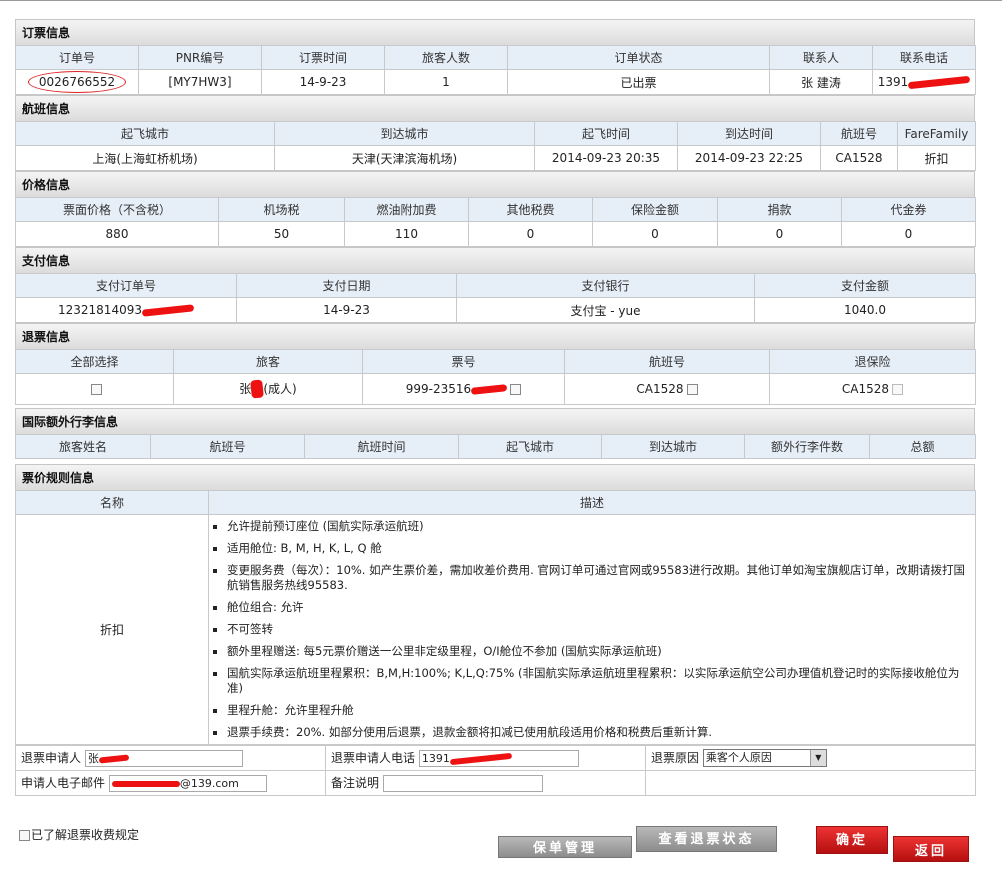 This screenshot has height=874, width=1002. I want to click on refund-flight-cell: CA1528, so click(667, 389).